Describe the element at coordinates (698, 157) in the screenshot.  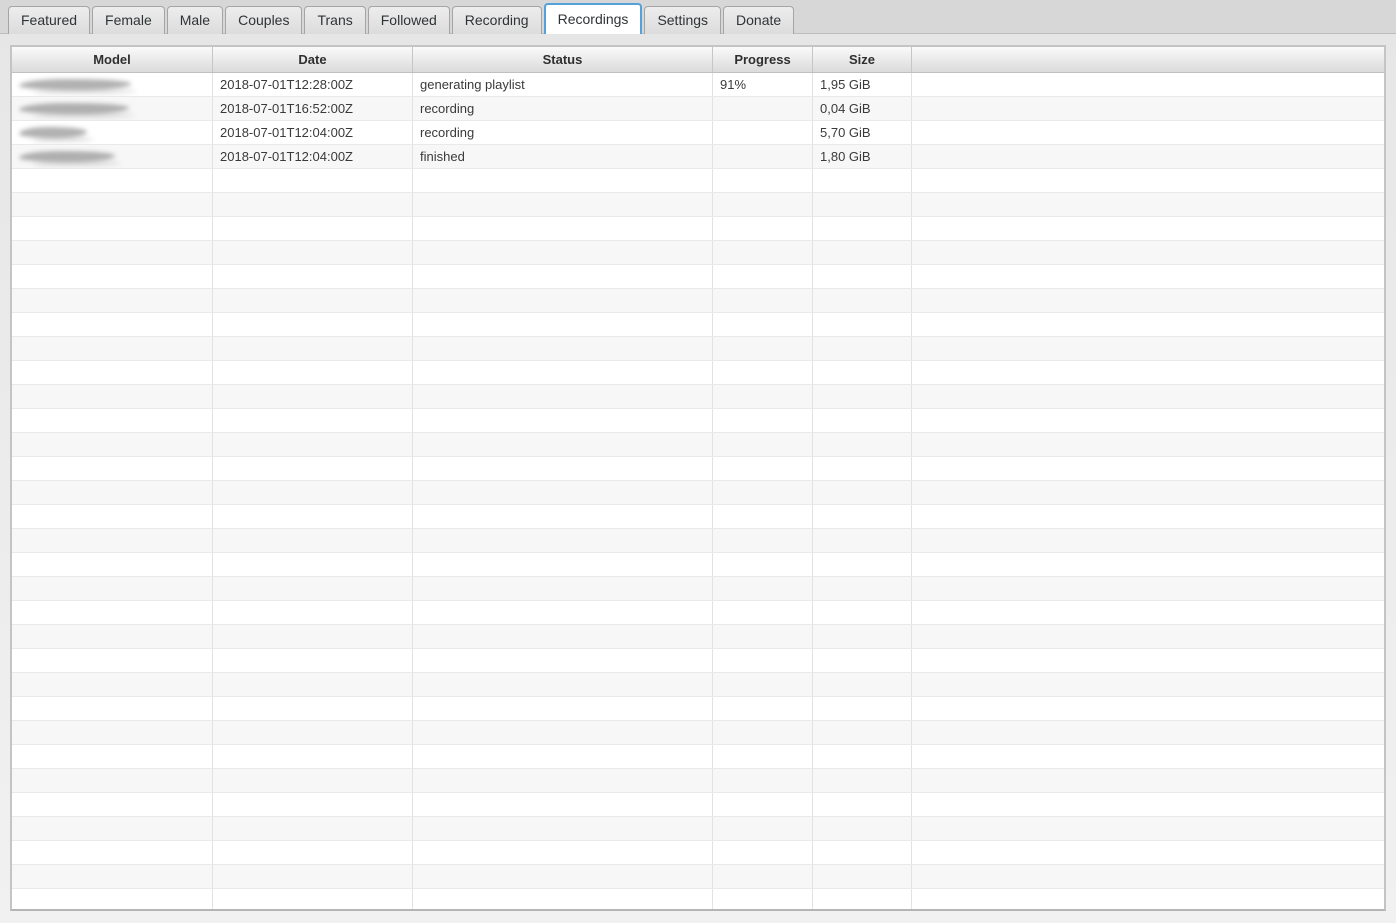
I see `table-row: 2018-07-01T12:04:00Z finished 1,80 GiB` at that location.